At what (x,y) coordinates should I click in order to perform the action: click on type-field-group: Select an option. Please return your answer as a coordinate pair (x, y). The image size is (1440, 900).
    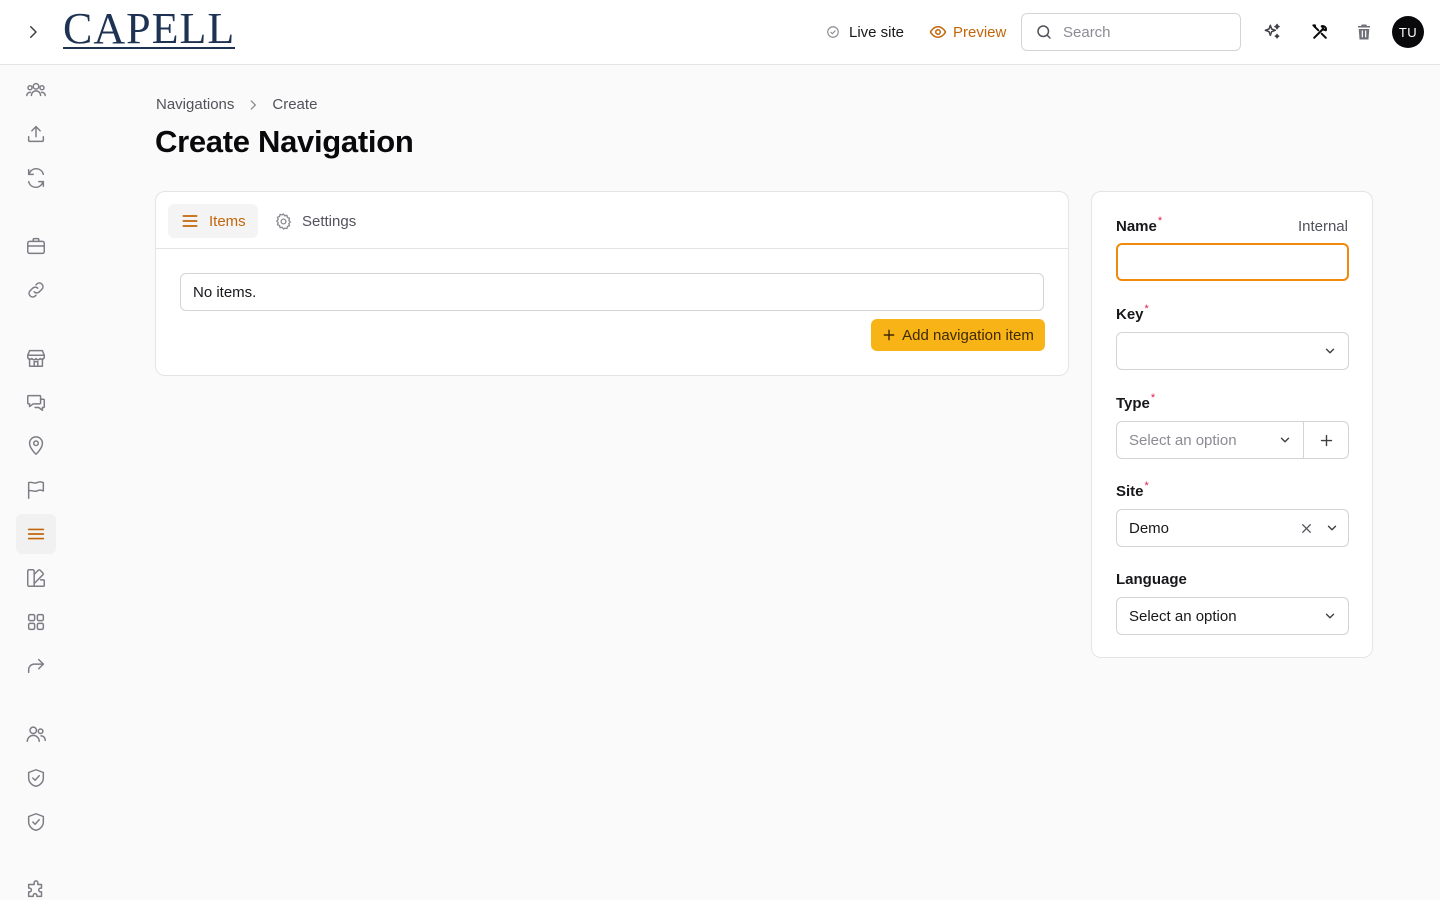
    Looking at the image, I should click on (1232, 440).